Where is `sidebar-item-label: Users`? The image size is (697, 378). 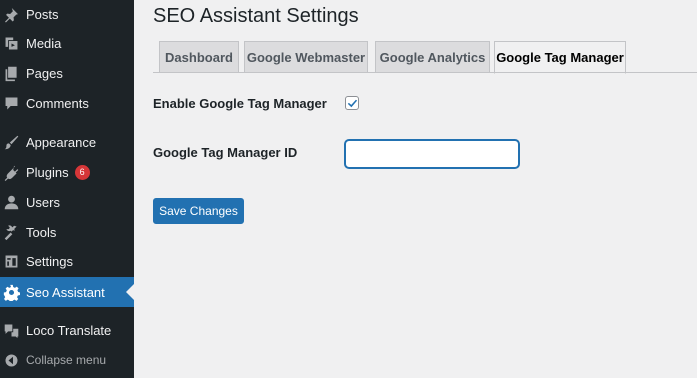 sidebar-item-label: Users is located at coordinates (43, 202).